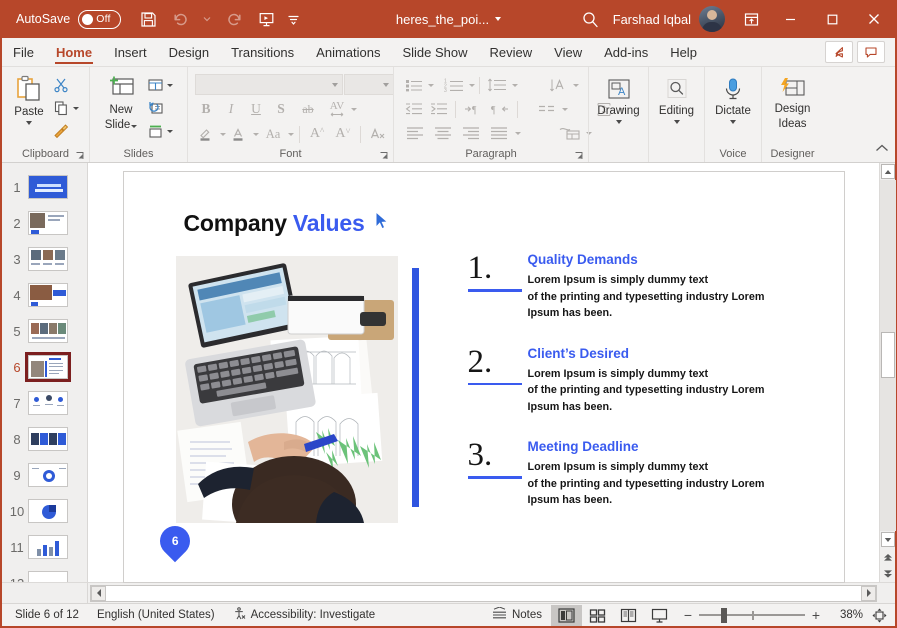 Image resolution: width=897 pixels, height=628 pixels. I want to click on convert-to-smartart-button, so click(570, 133).